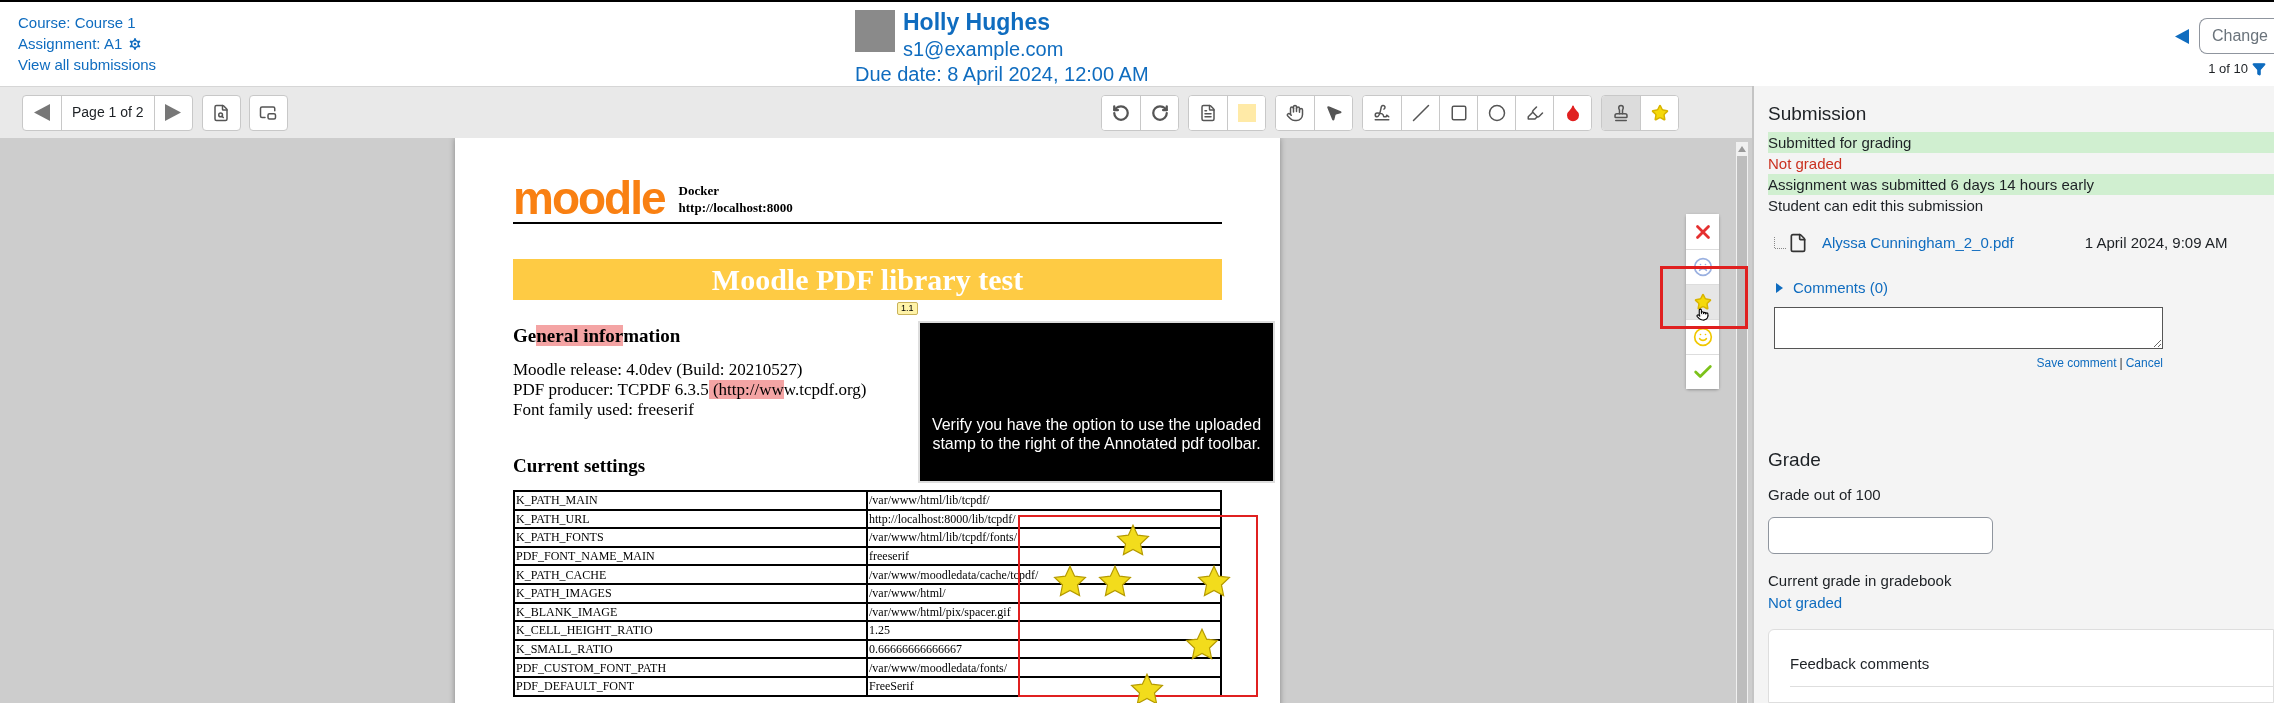 This screenshot has height=703, width=2274. I want to click on submission-status: Assignment was submitted 6 days 14 hours early, so click(2021, 184).